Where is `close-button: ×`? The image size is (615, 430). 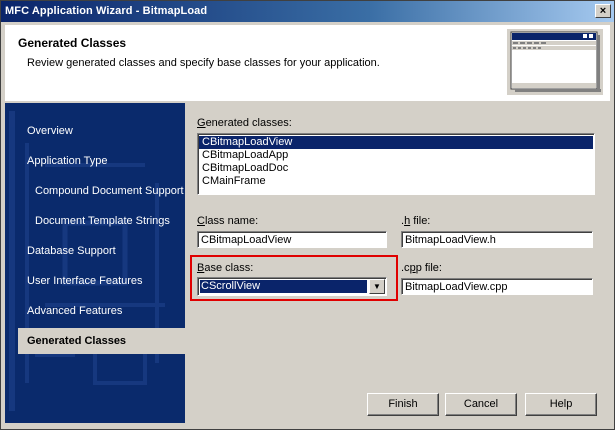
close-button: × is located at coordinates (603, 11).